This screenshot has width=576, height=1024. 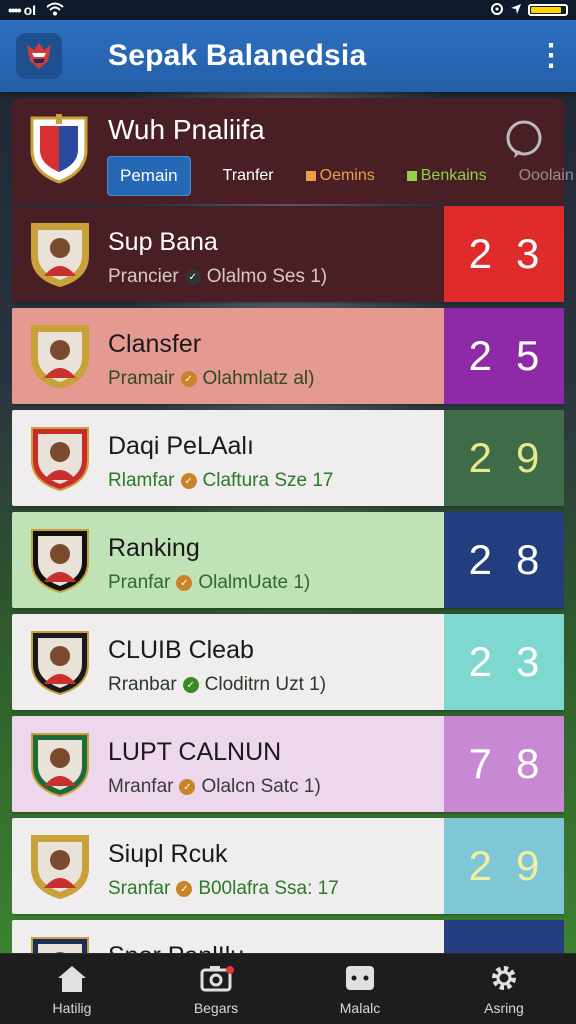 What do you see at coordinates (149, 176) in the screenshot?
I see `tab-pemain: Pemain` at bounding box center [149, 176].